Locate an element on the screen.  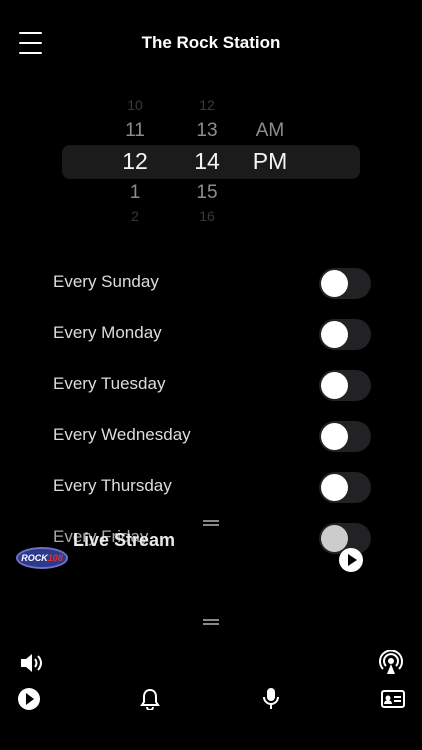
alarm-row-sunday: Every Sunday is located at coordinates (211, 284).